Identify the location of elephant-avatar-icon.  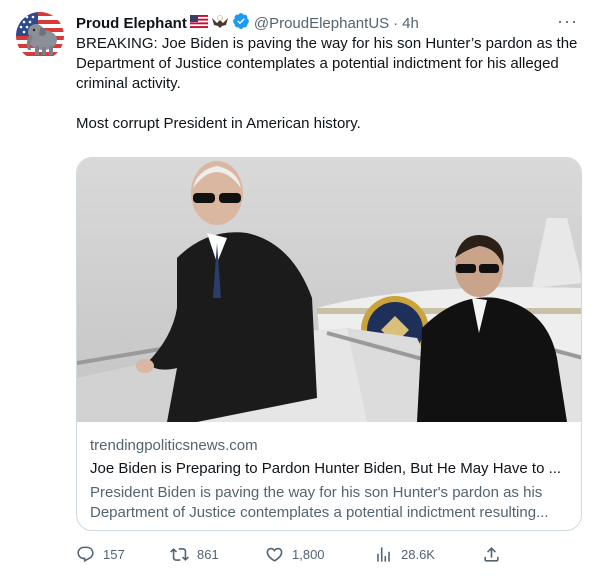
(40, 36).